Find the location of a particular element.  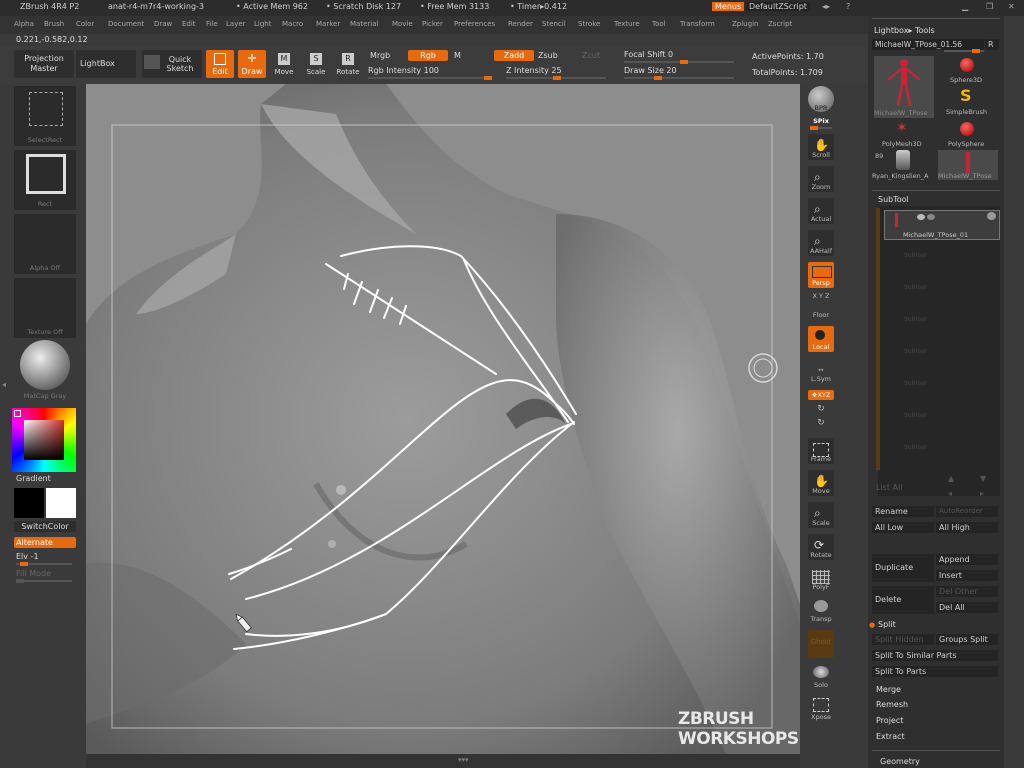

arrows-icon: ◂▸ is located at coordinates (826, 6).